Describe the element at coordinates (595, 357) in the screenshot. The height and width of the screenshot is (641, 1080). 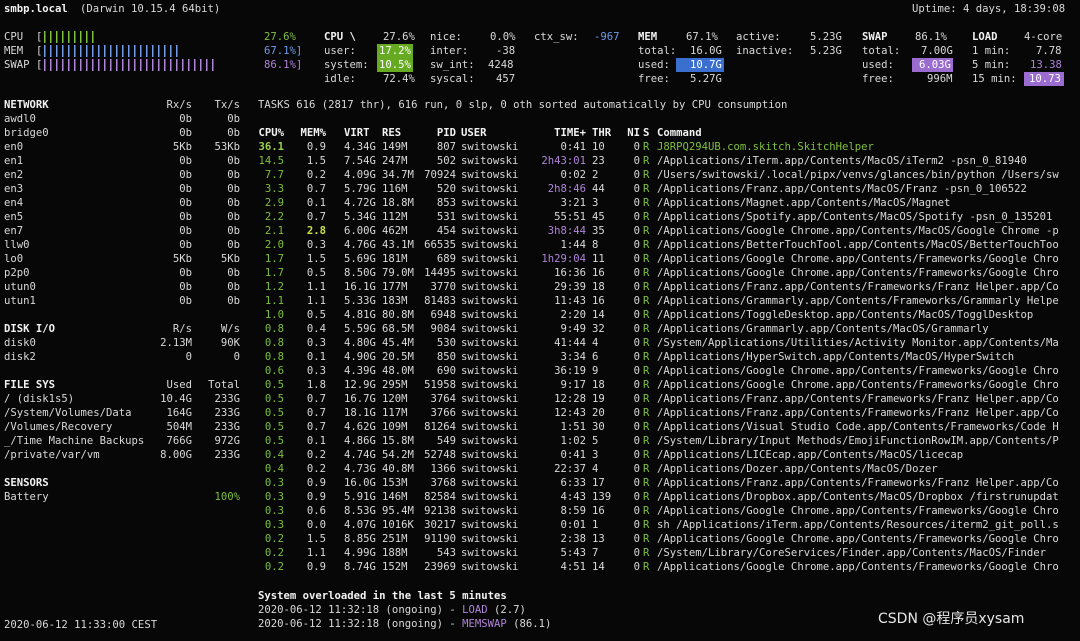
I see `cell-thr: 6` at that location.